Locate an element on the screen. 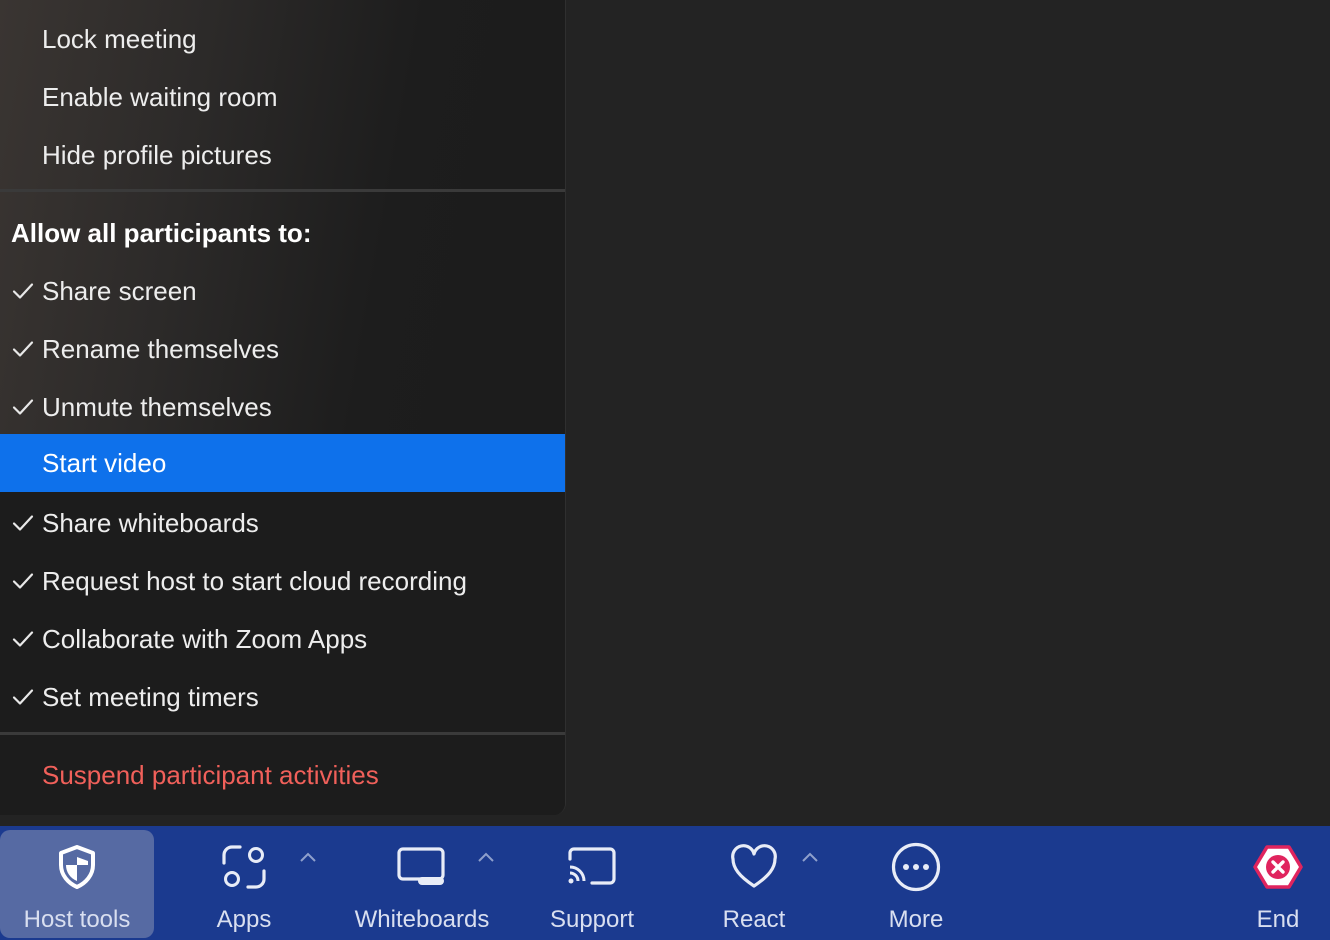 The width and height of the screenshot is (1330, 940). more-button: More is located at coordinates (916, 884).